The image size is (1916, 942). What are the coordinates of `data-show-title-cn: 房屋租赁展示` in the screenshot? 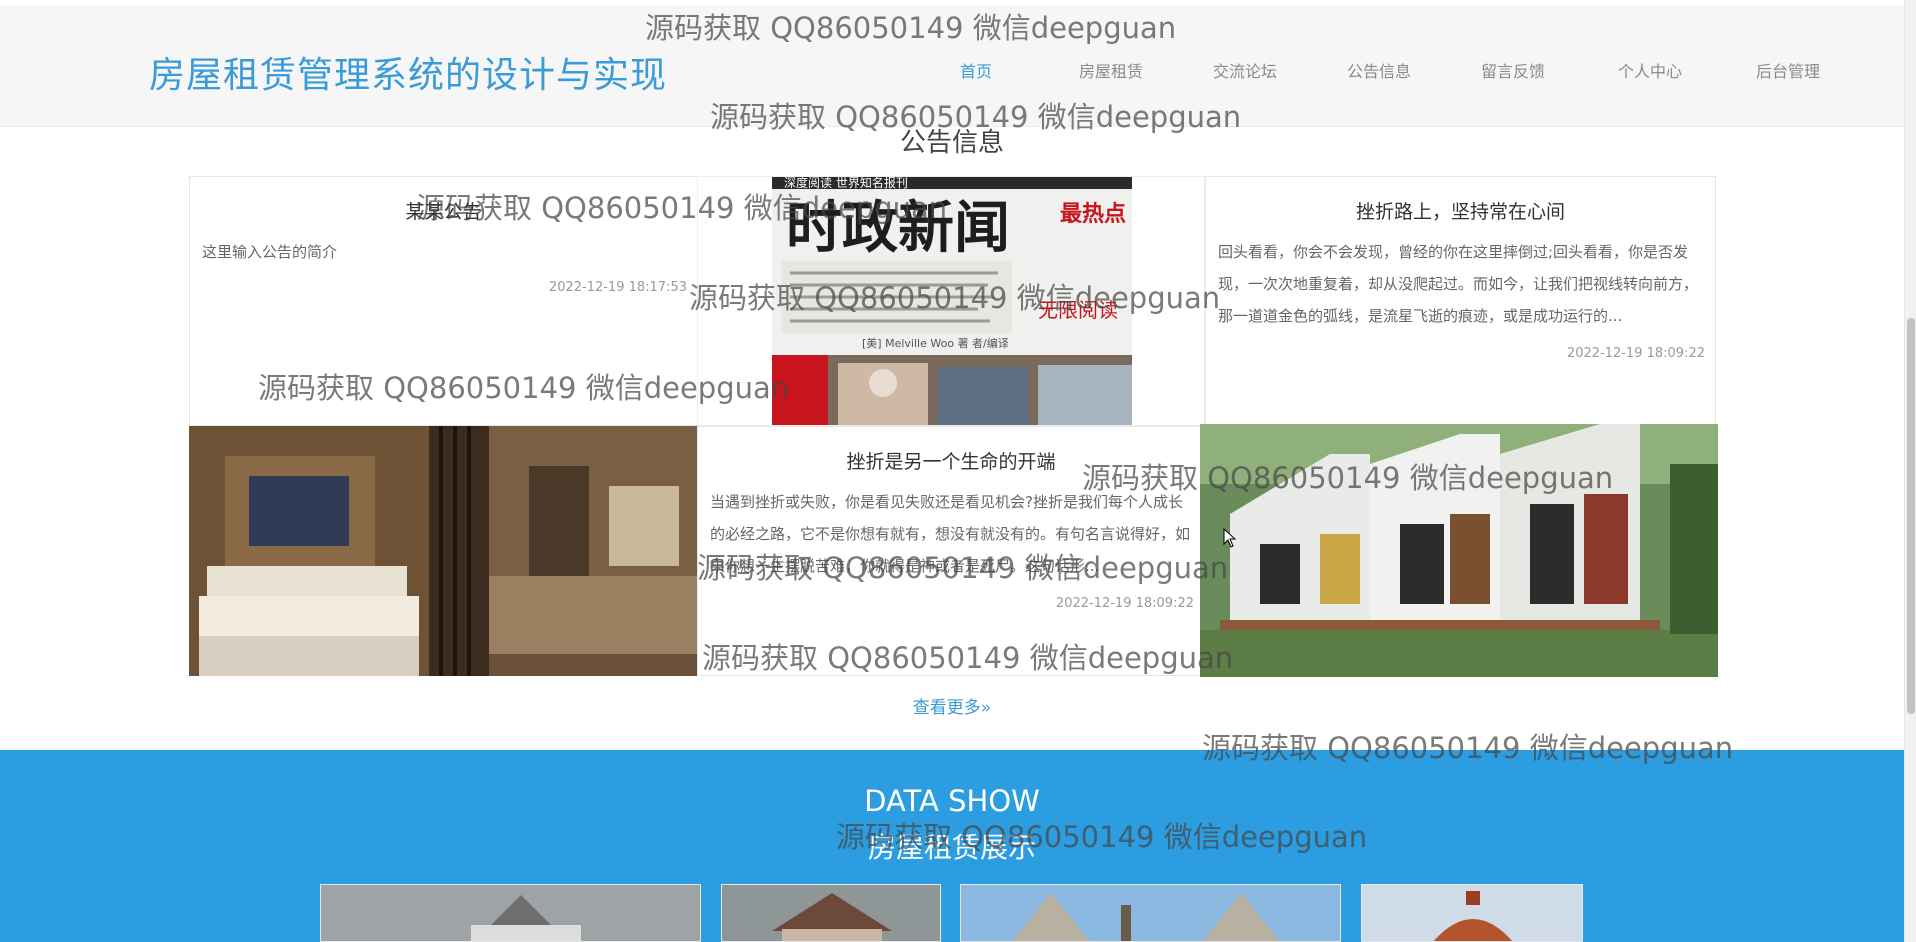 It's located at (951, 847).